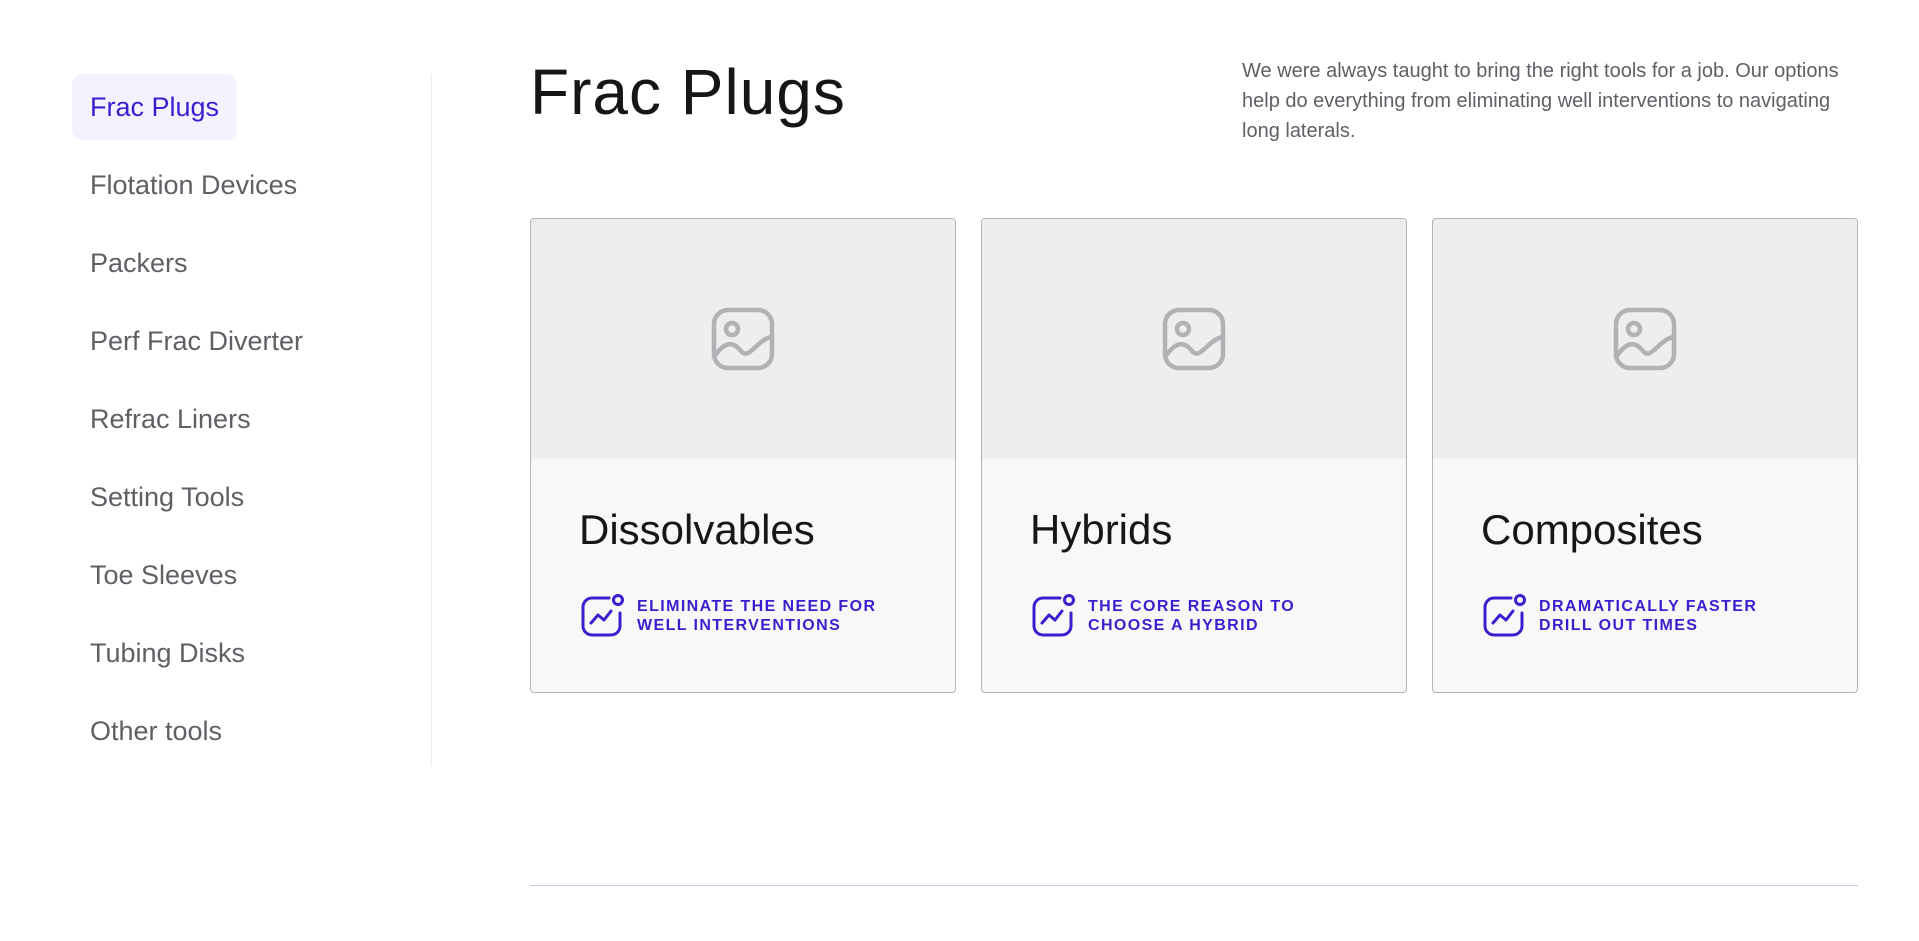 The width and height of the screenshot is (1919, 941). Describe the element at coordinates (697, 529) in the screenshot. I see `card-title: Dissolvables` at that location.